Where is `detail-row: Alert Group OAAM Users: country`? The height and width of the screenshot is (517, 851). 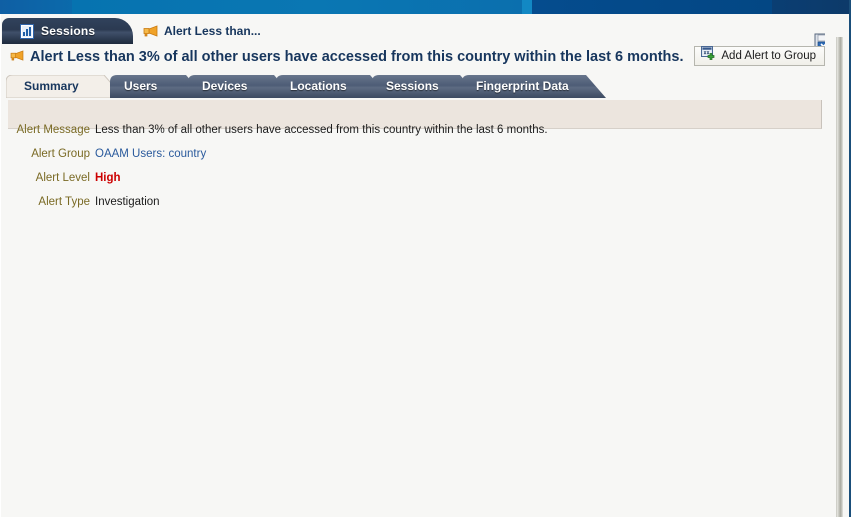 detail-row: Alert Group OAAM Users: country is located at coordinates (410, 160).